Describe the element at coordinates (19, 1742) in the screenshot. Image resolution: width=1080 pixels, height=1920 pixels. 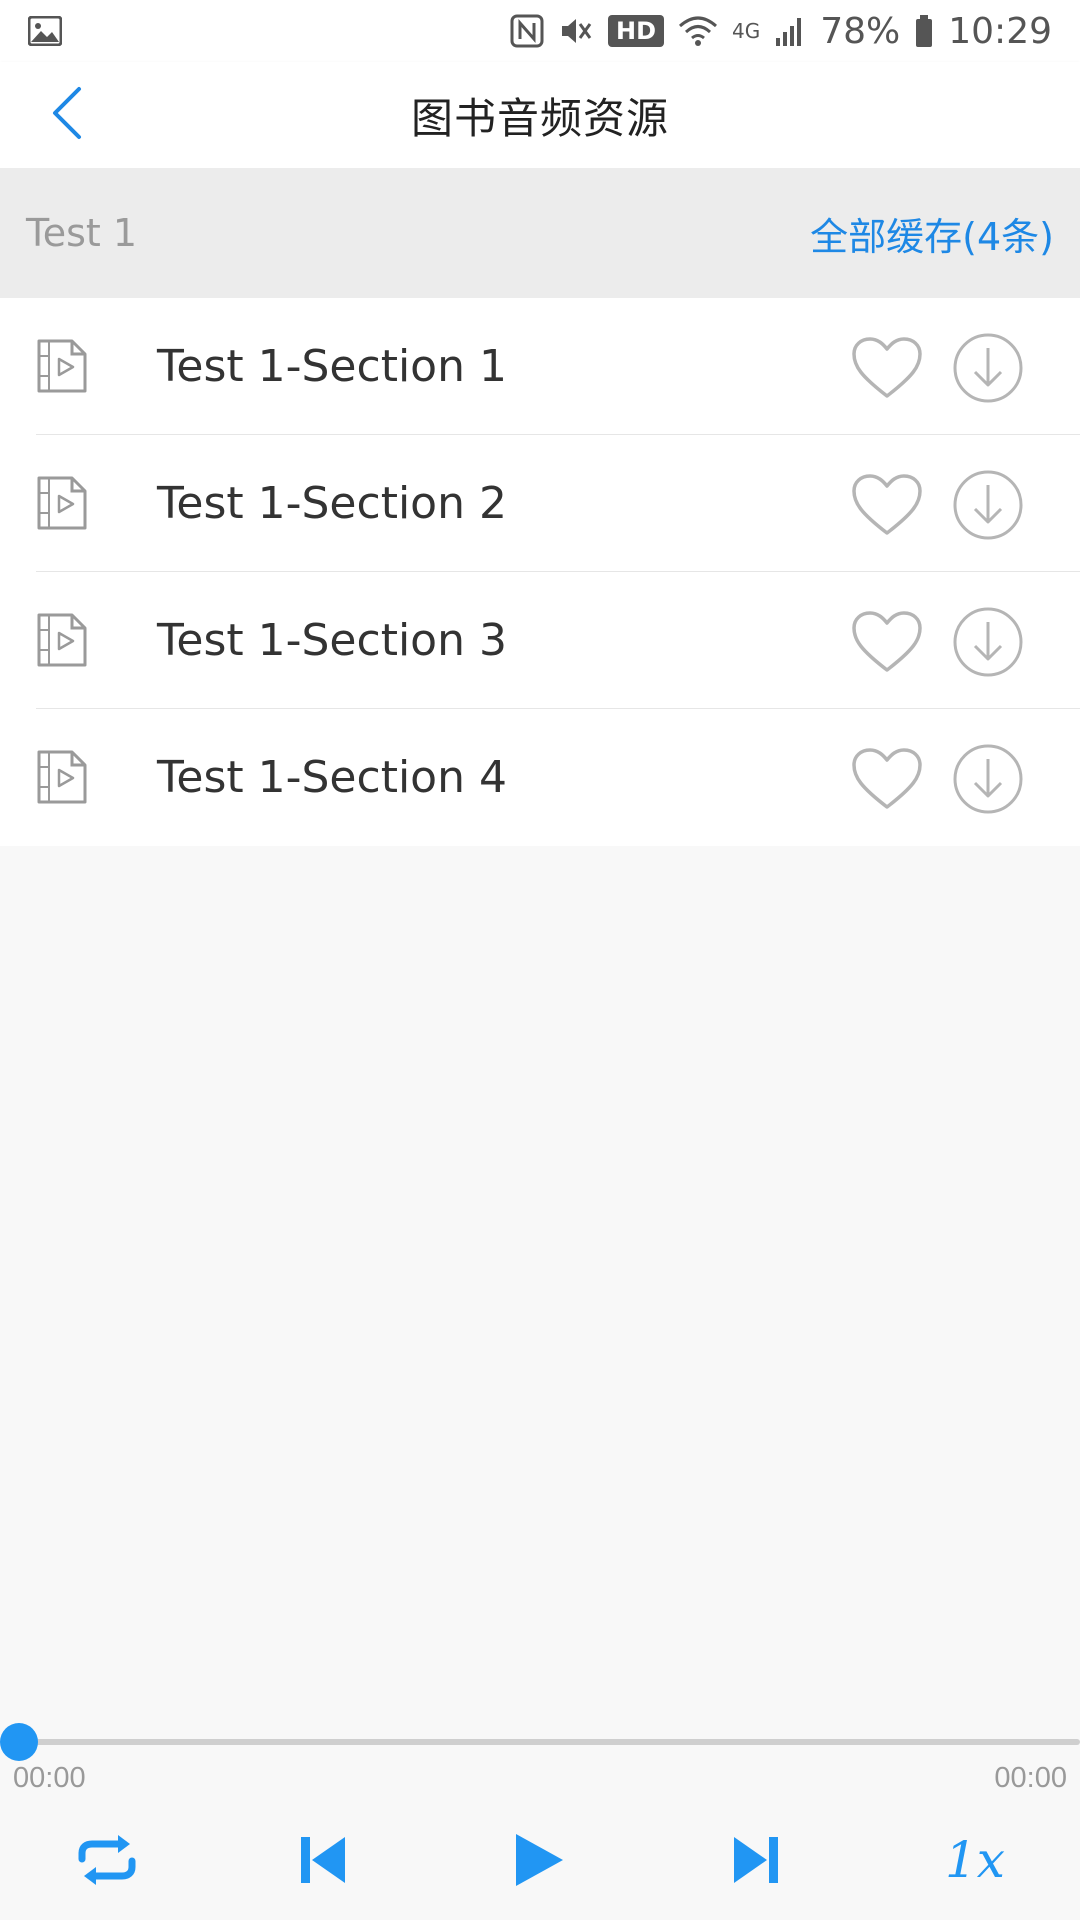
I see `progress-knob` at that location.